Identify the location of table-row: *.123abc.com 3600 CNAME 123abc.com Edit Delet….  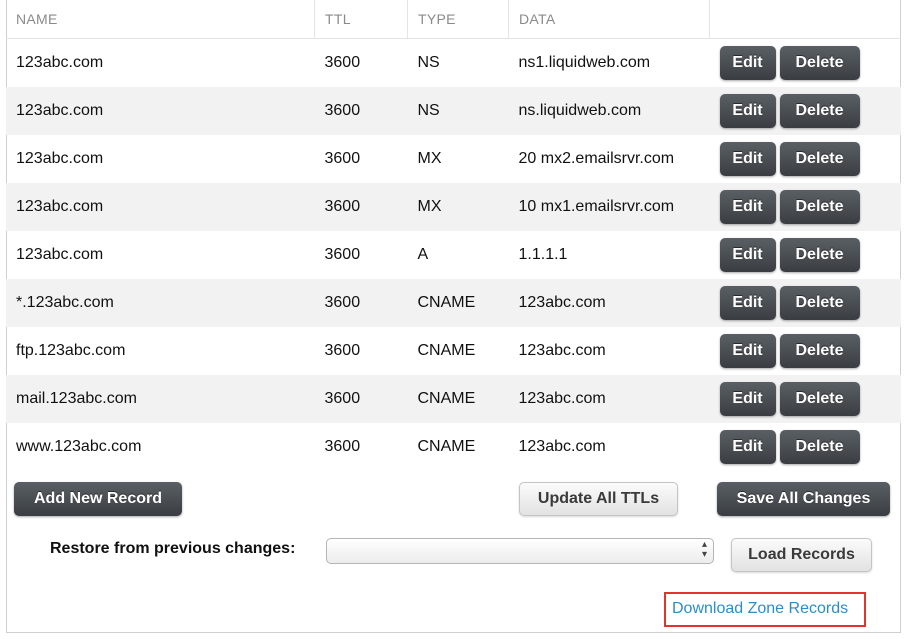
(453, 303).